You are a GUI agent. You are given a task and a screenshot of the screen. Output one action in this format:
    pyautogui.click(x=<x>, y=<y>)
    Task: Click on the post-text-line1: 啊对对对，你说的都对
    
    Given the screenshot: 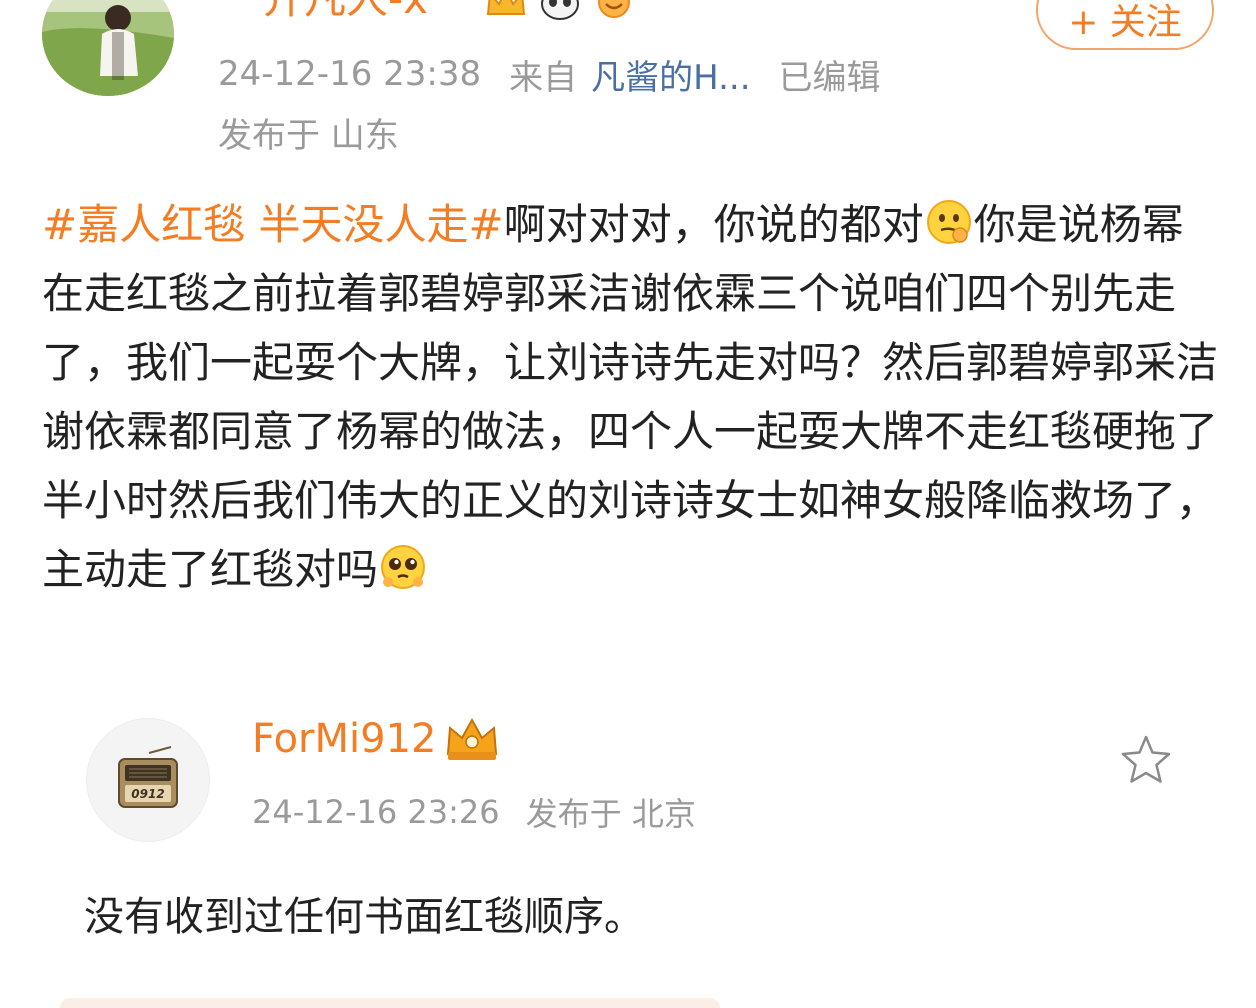 What is the action you would take?
    pyautogui.click(x=713, y=224)
    